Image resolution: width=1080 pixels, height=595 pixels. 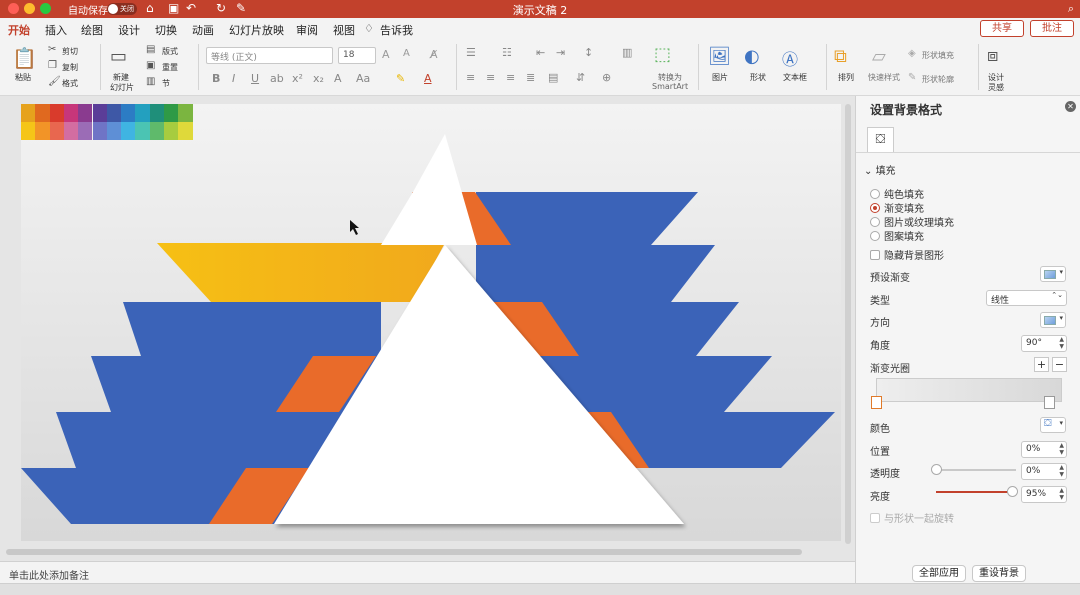 I want to click on font-name-dropdown: 等线 (正文), so click(x=269, y=55).